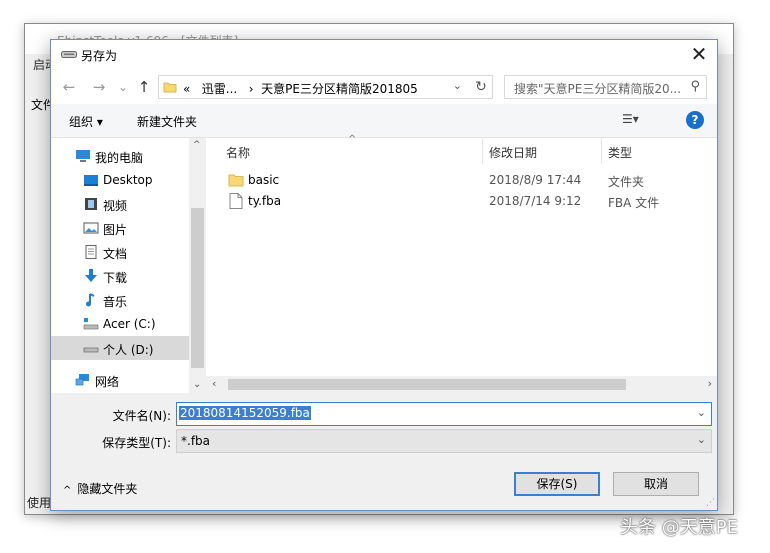 The width and height of the screenshot is (770, 553). What do you see at coordinates (695, 86) in the screenshot?
I see `search-icon: ⚲` at bounding box center [695, 86].